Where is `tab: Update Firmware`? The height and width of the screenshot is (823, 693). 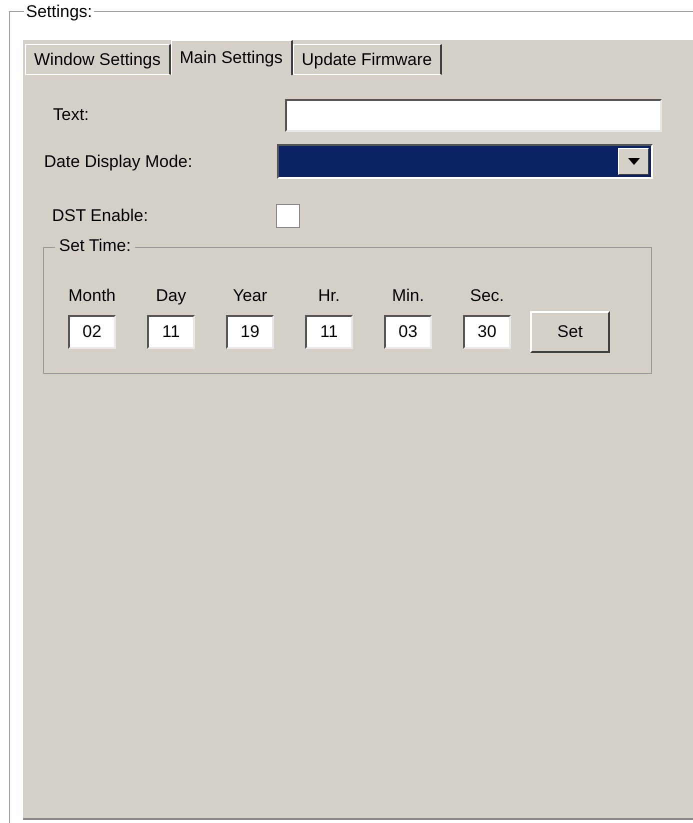 tab: Update Firmware is located at coordinates (367, 59).